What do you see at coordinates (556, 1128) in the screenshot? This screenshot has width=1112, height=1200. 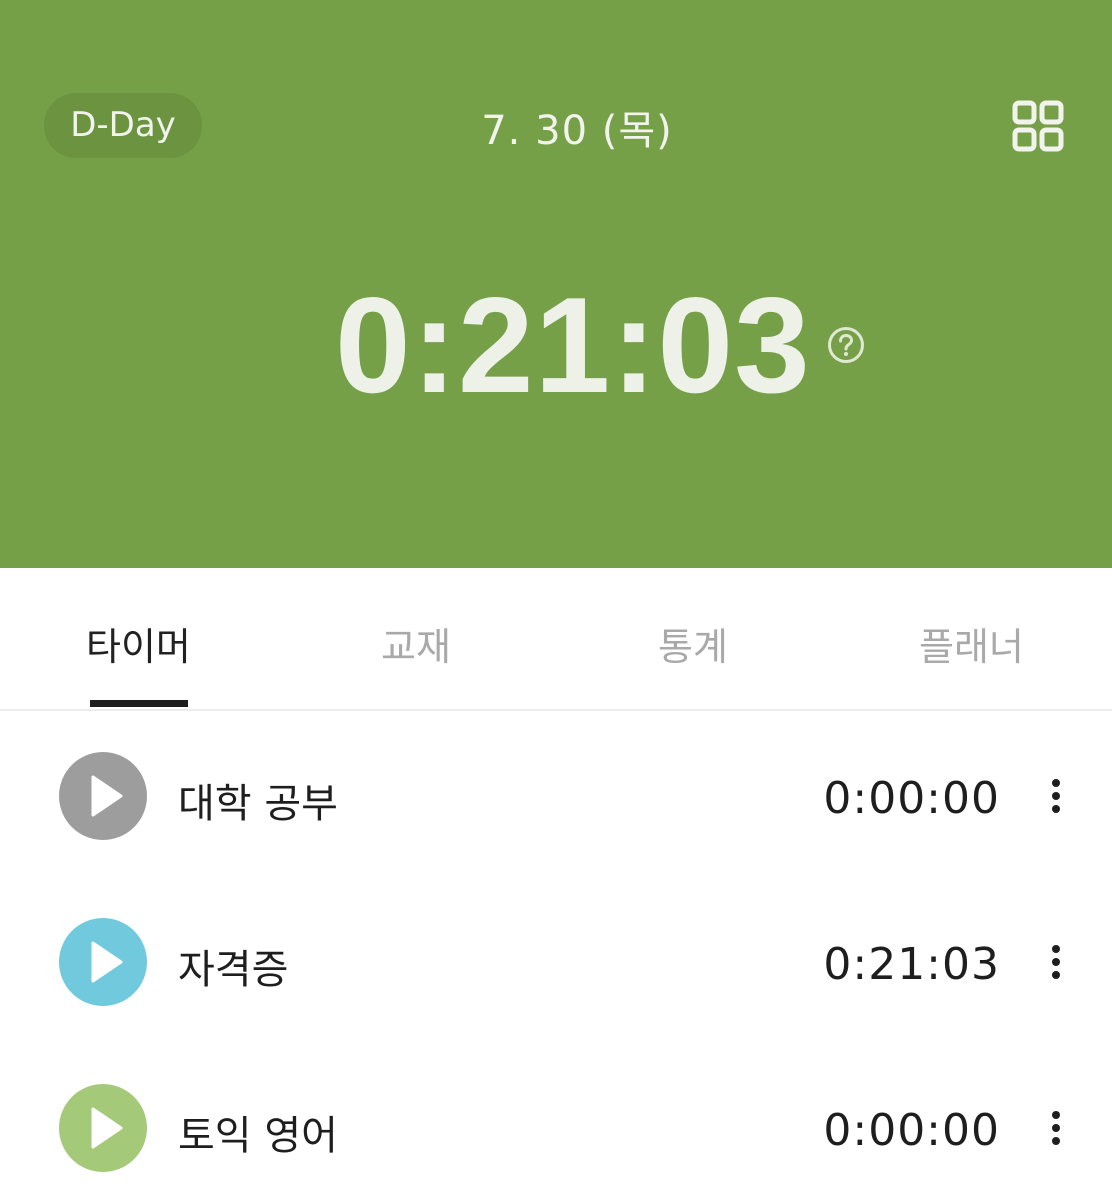 I see `subject-row: 토익 영어 0:00:00` at bounding box center [556, 1128].